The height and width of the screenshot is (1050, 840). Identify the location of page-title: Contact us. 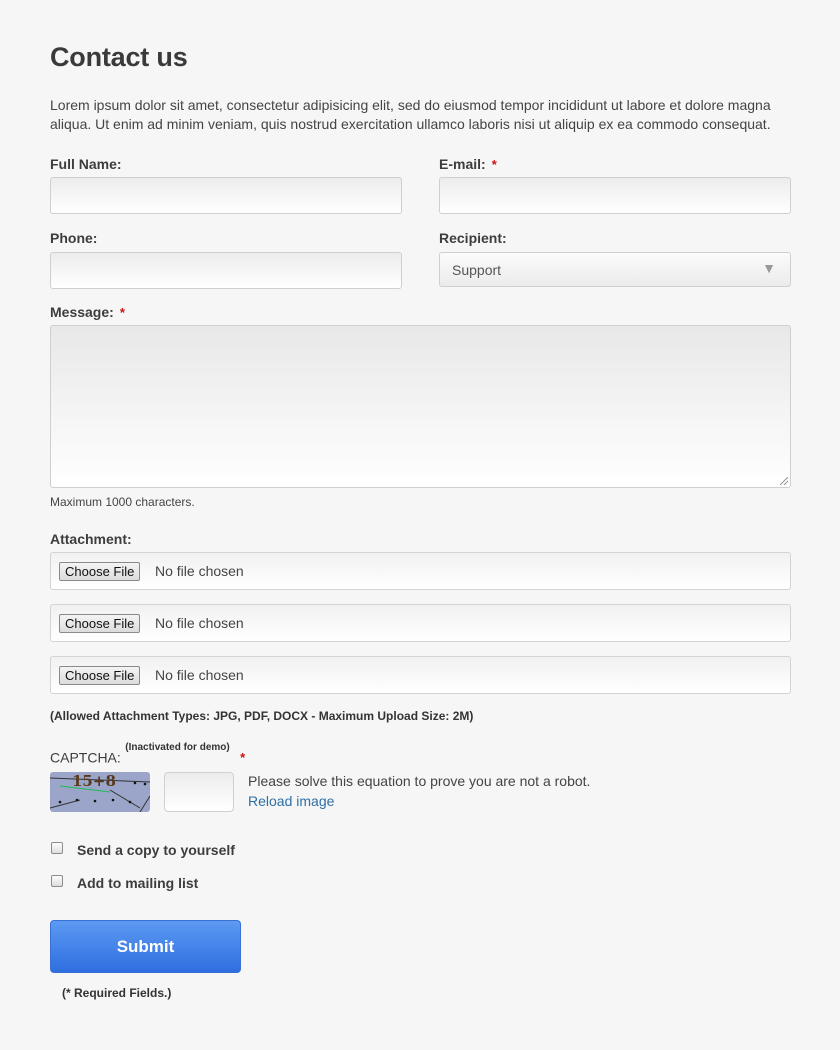
(119, 57).